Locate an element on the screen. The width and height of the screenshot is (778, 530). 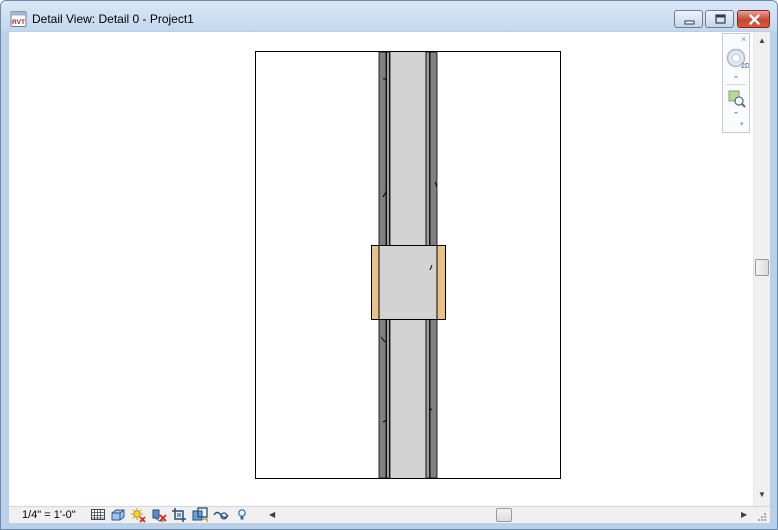
show-crop-region-icon is located at coordinates (200, 515).